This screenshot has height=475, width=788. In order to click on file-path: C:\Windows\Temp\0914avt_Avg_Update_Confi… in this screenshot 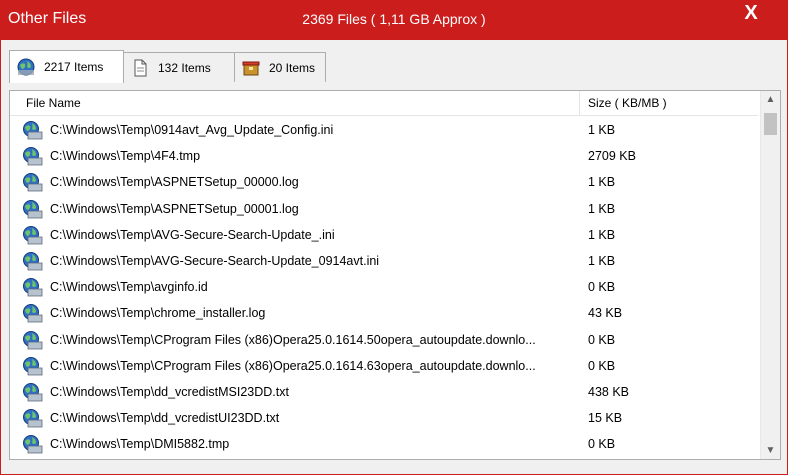, I will do `click(192, 130)`.